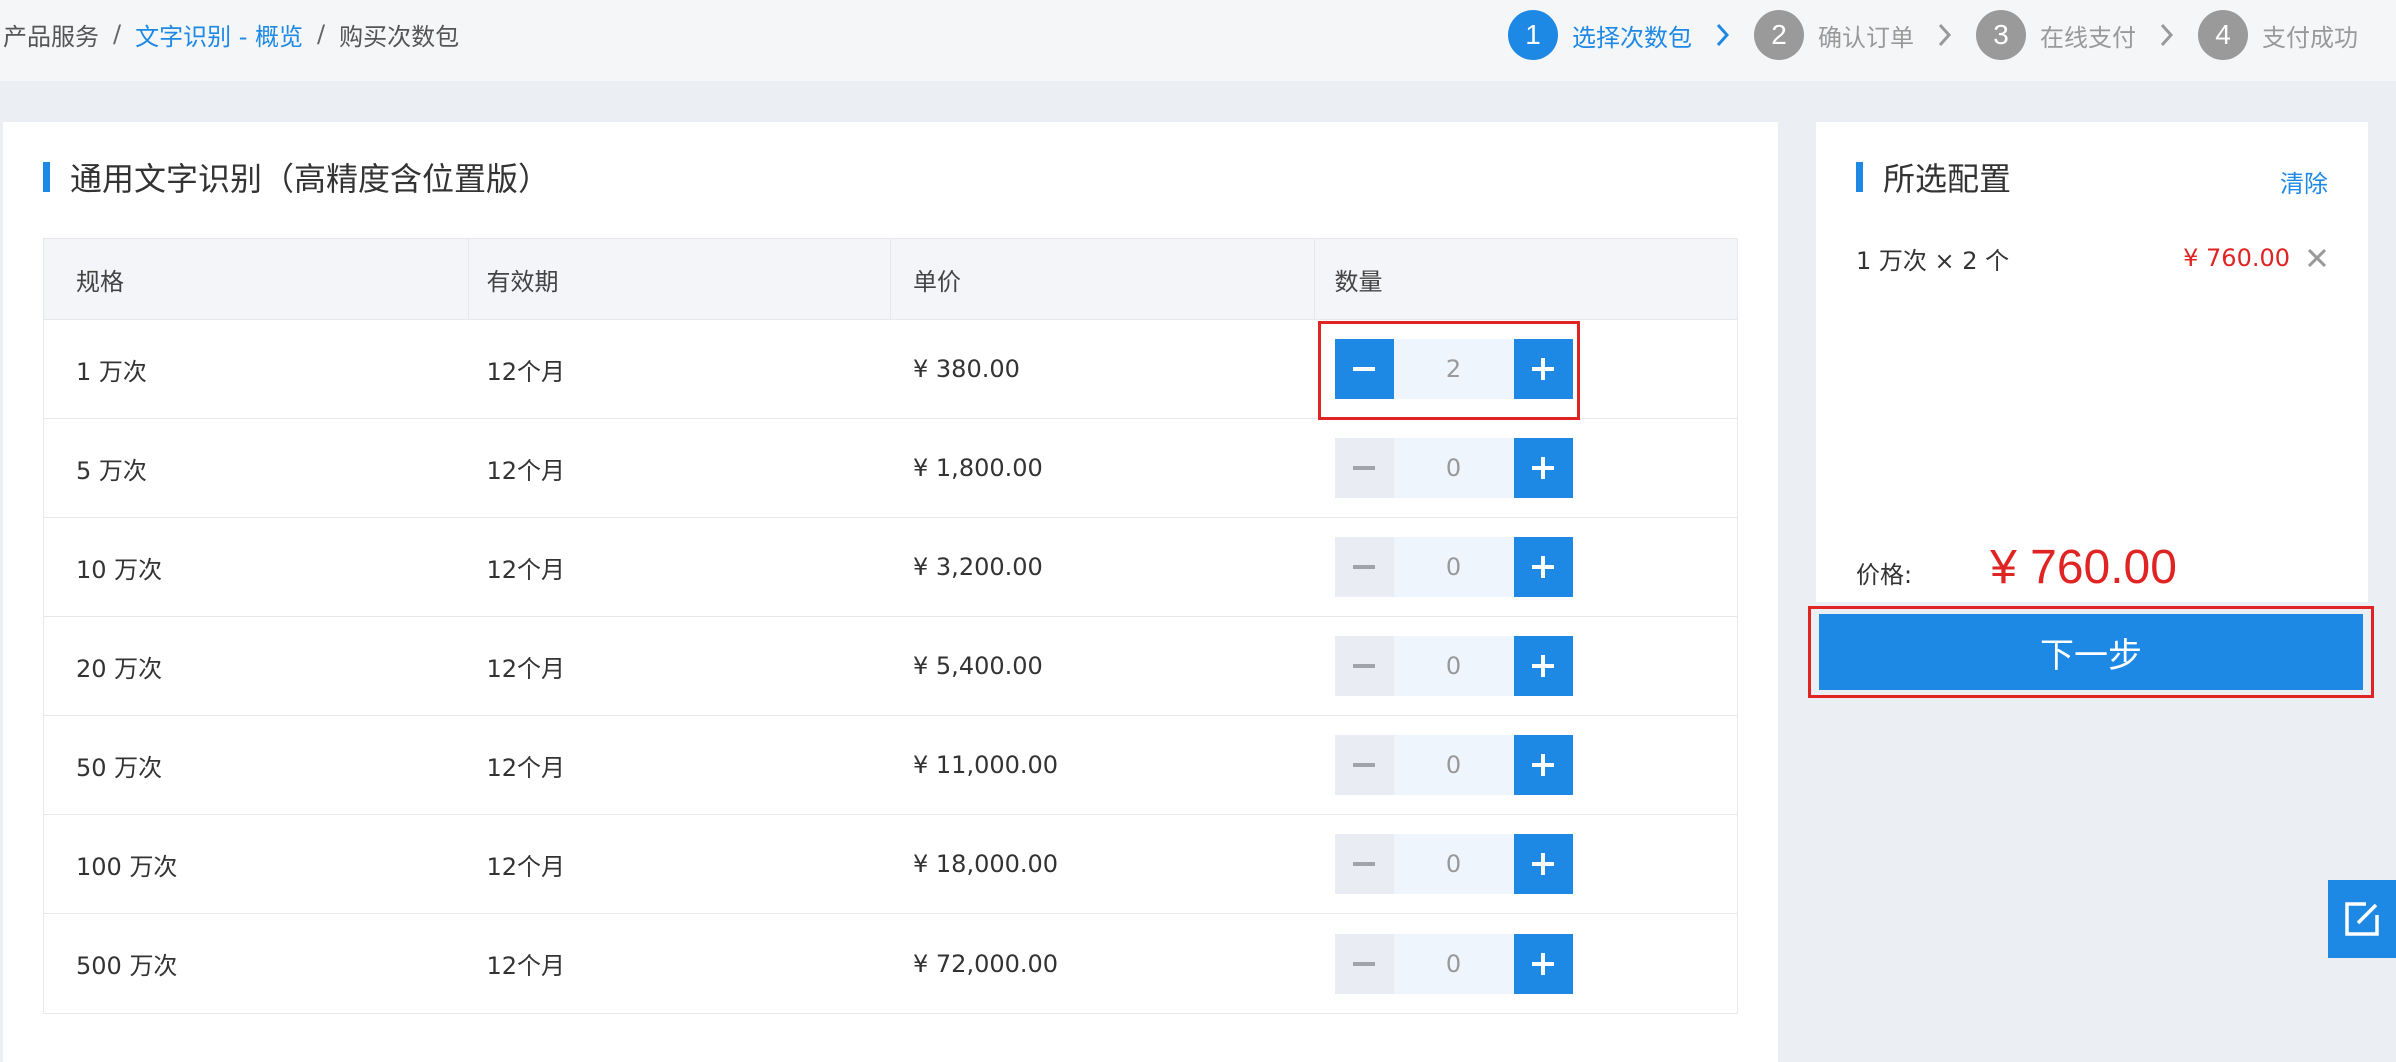 Image resolution: width=2396 pixels, height=1062 pixels. What do you see at coordinates (986, 864) in the screenshot?
I see `row-price: ¥ 18,000.00` at bounding box center [986, 864].